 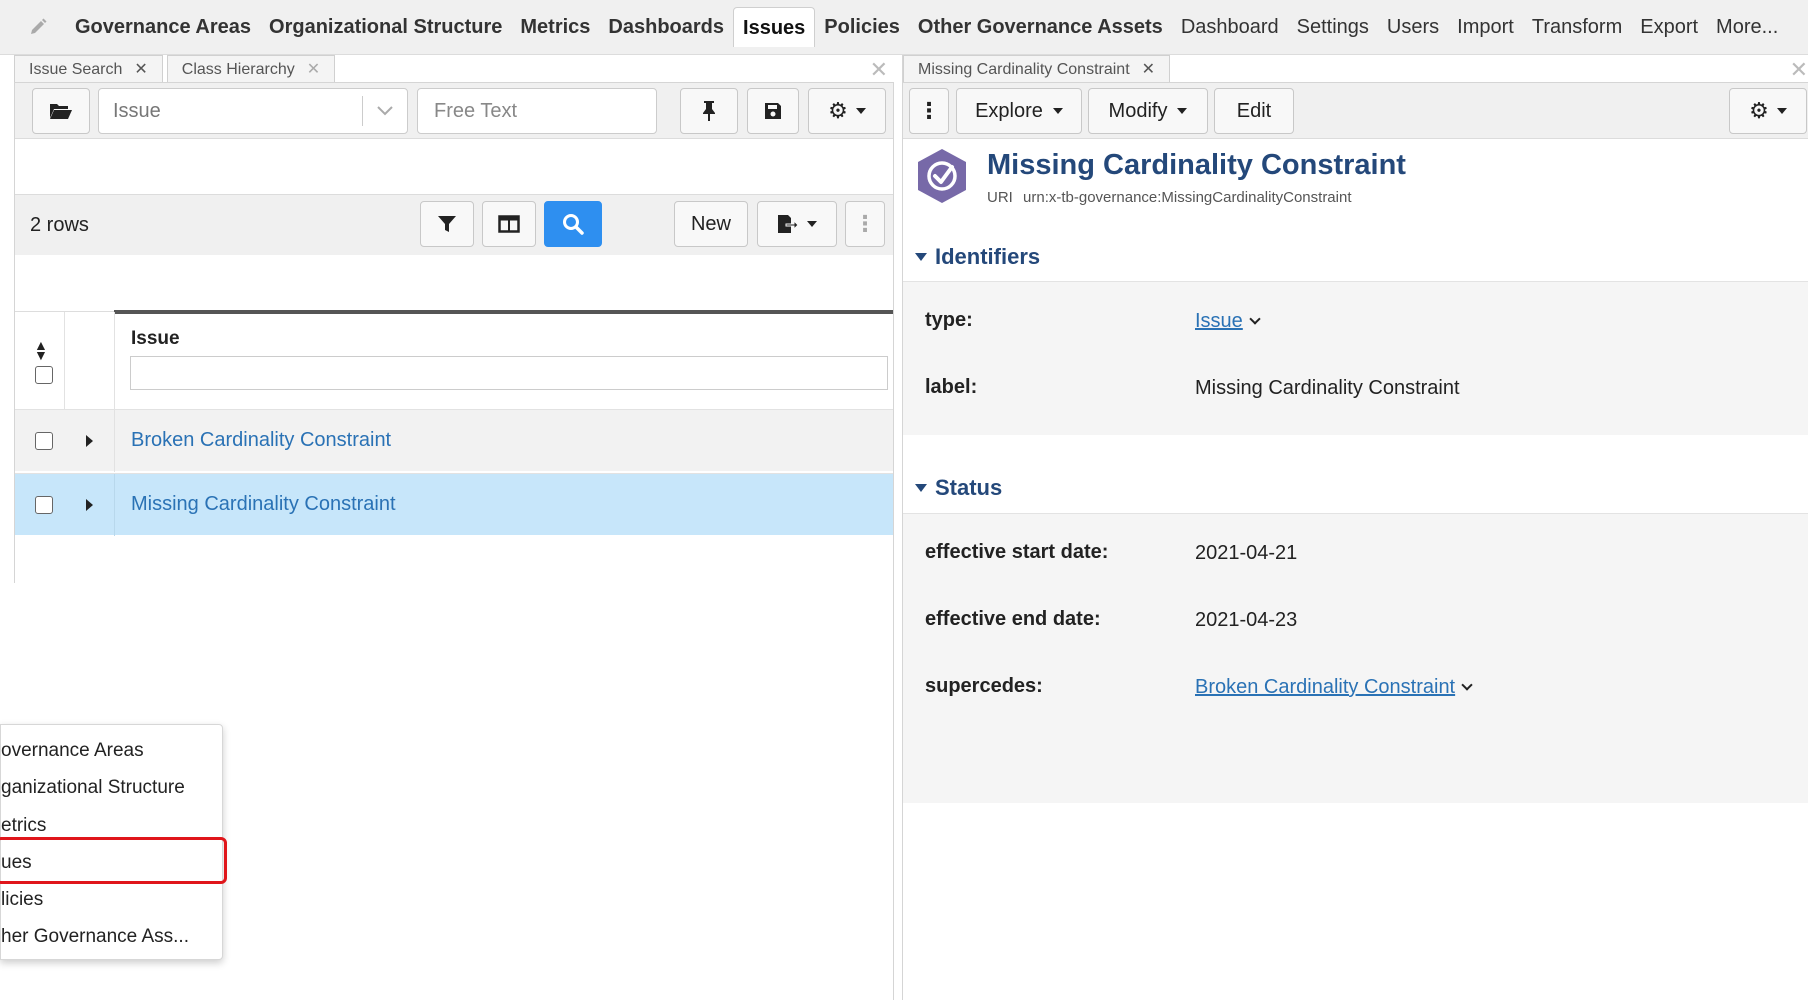 What do you see at coordinates (1327, 388) in the screenshot?
I see `label-value: Missing Cardinality Constraint` at bounding box center [1327, 388].